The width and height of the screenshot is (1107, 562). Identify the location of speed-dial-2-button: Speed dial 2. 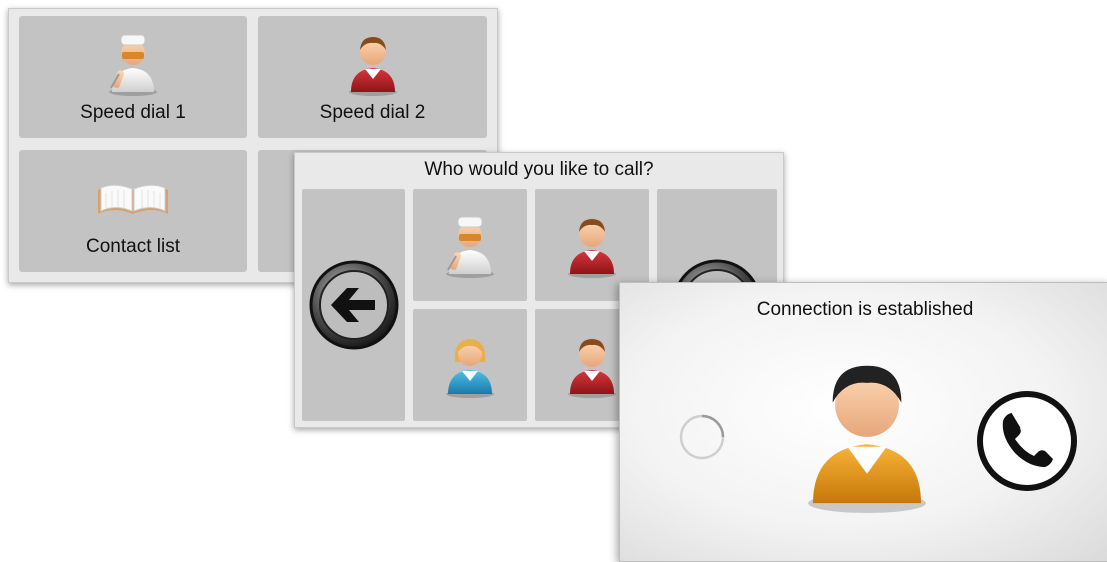
(372, 77).